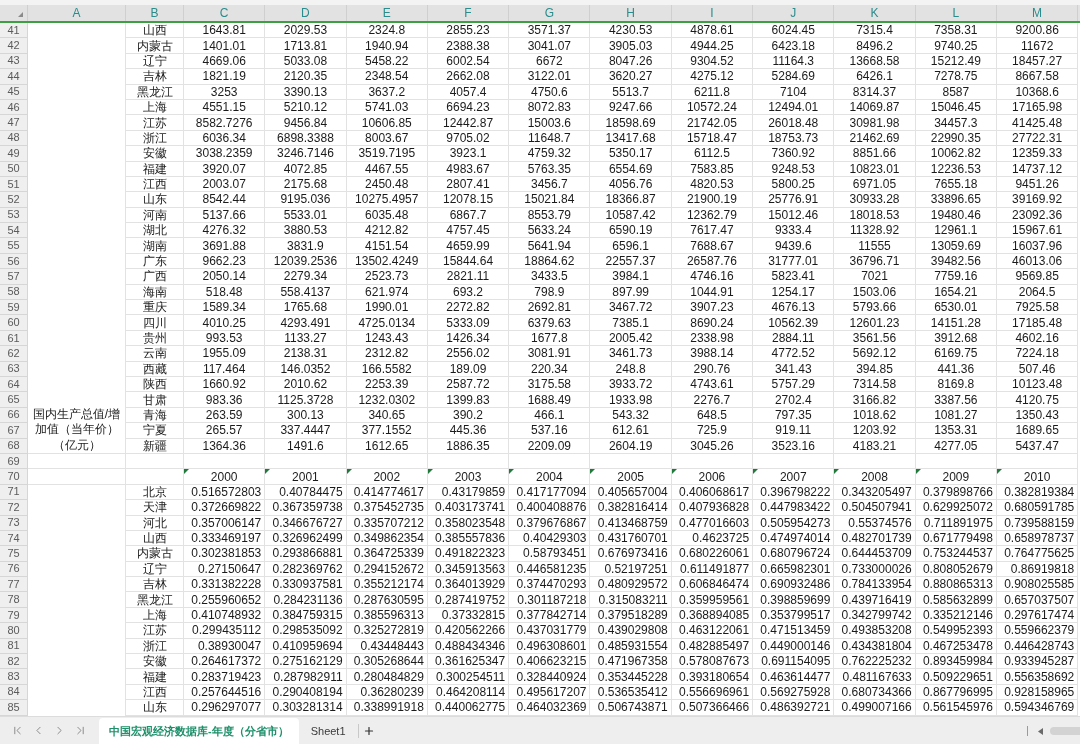 Image resolution: width=1080 pixels, height=744 pixels. What do you see at coordinates (14, 631) in the screenshot?
I see `row-number: 80` at bounding box center [14, 631].